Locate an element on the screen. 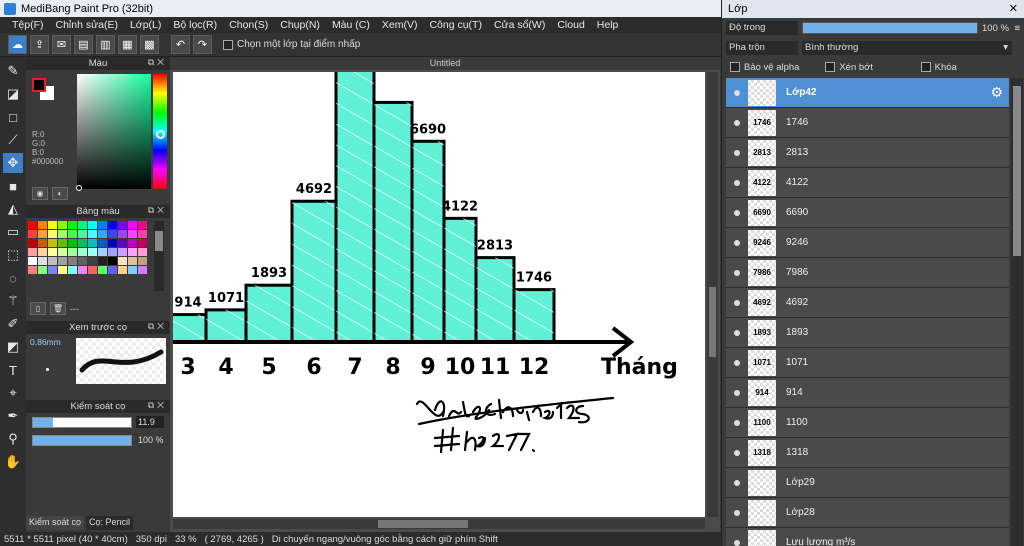 The width and height of the screenshot is (1024, 546). undo-icon: ↶ is located at coordinates (180, 44).